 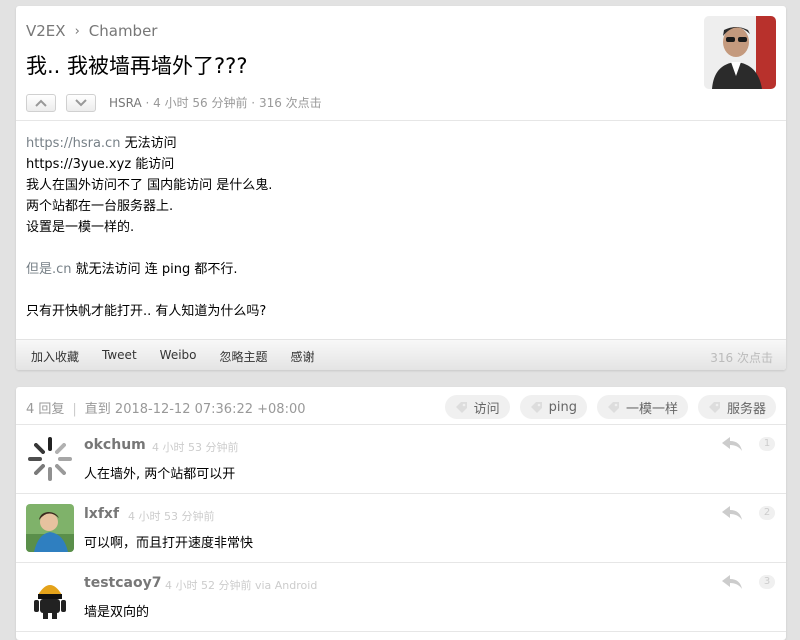 I want to click on content-line: https://3yue.xyz 能访问, so click(x=100, y=164).